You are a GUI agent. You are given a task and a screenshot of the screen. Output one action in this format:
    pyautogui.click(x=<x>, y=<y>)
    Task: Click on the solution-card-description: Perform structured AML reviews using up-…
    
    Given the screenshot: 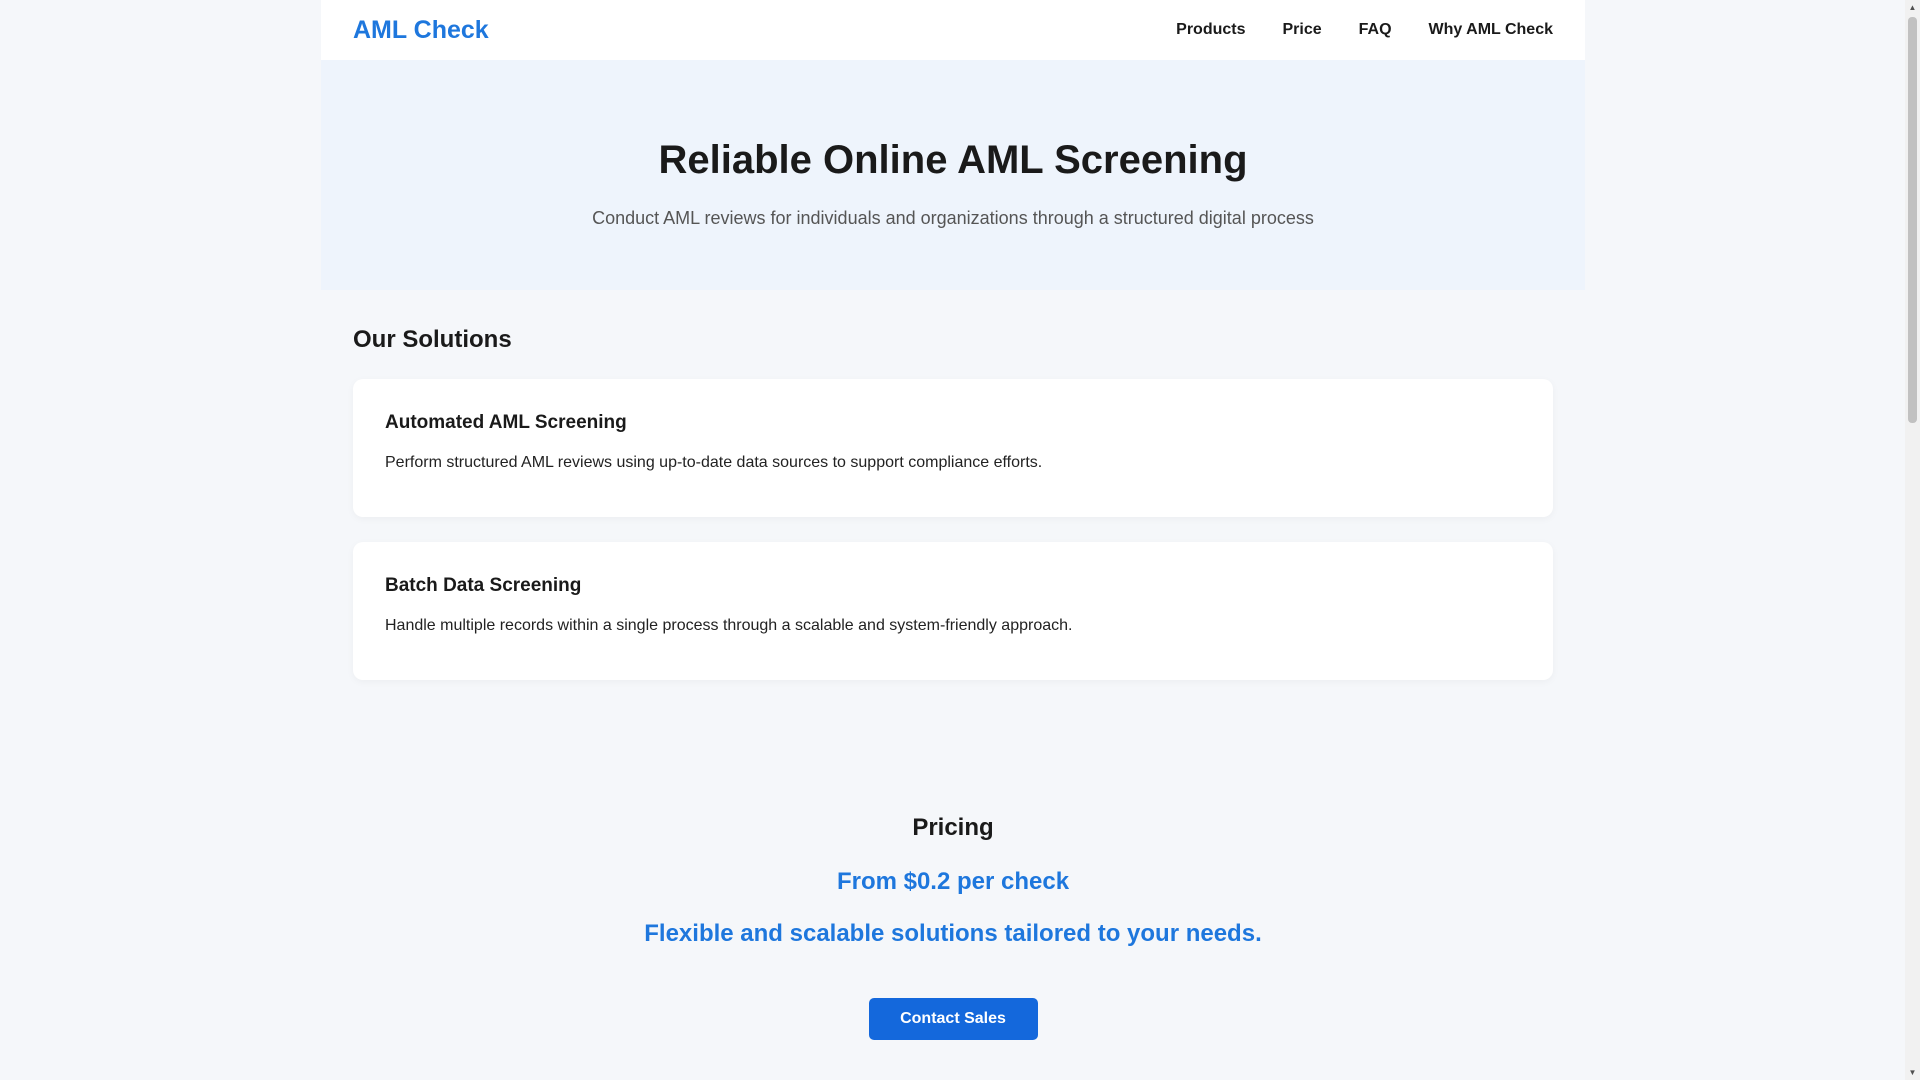 What is the action you would take?
    pyautogui.click(x=714, y=462)
    